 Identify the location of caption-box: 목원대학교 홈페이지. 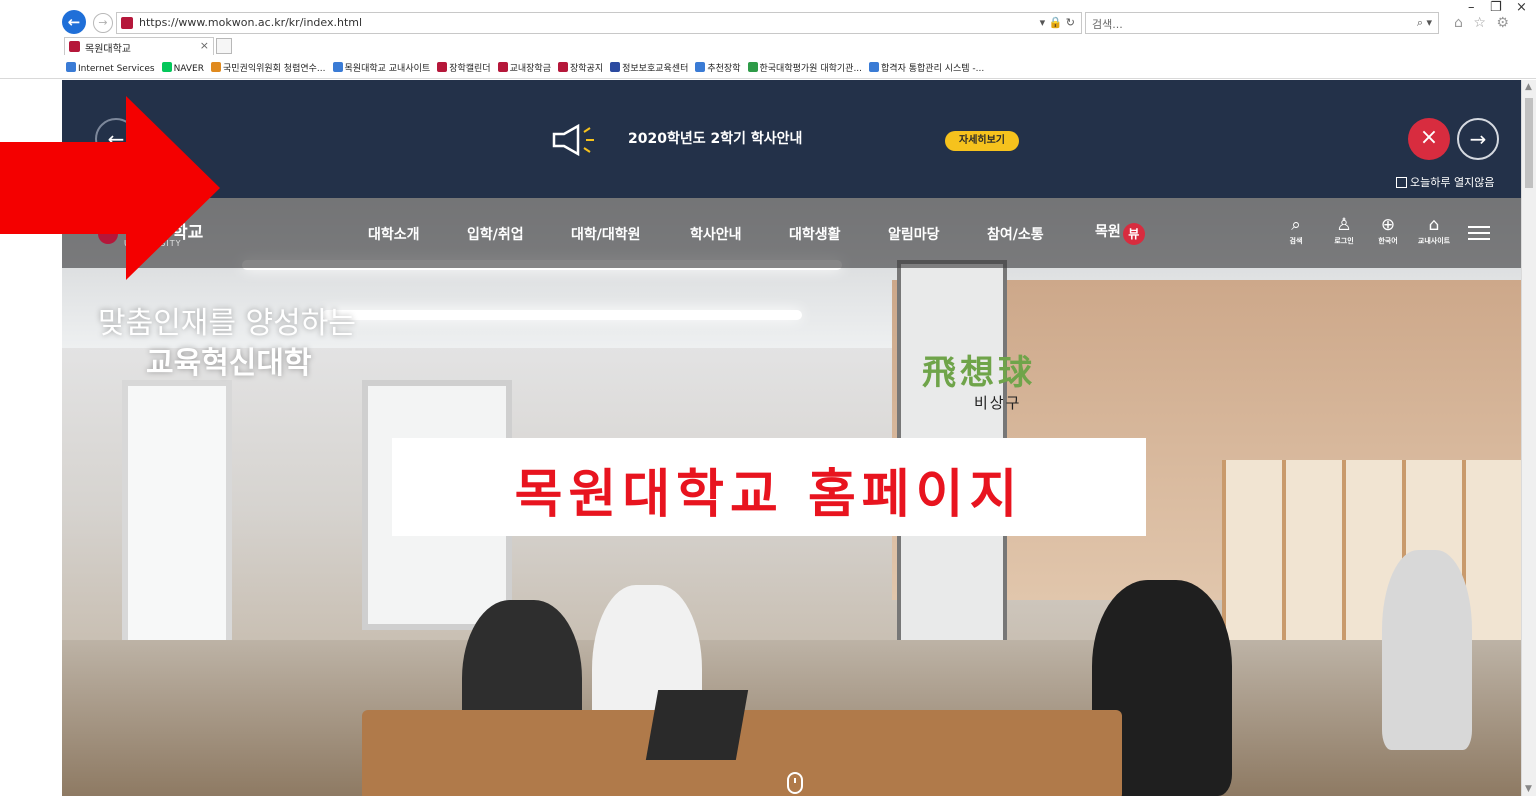
(769, 487).